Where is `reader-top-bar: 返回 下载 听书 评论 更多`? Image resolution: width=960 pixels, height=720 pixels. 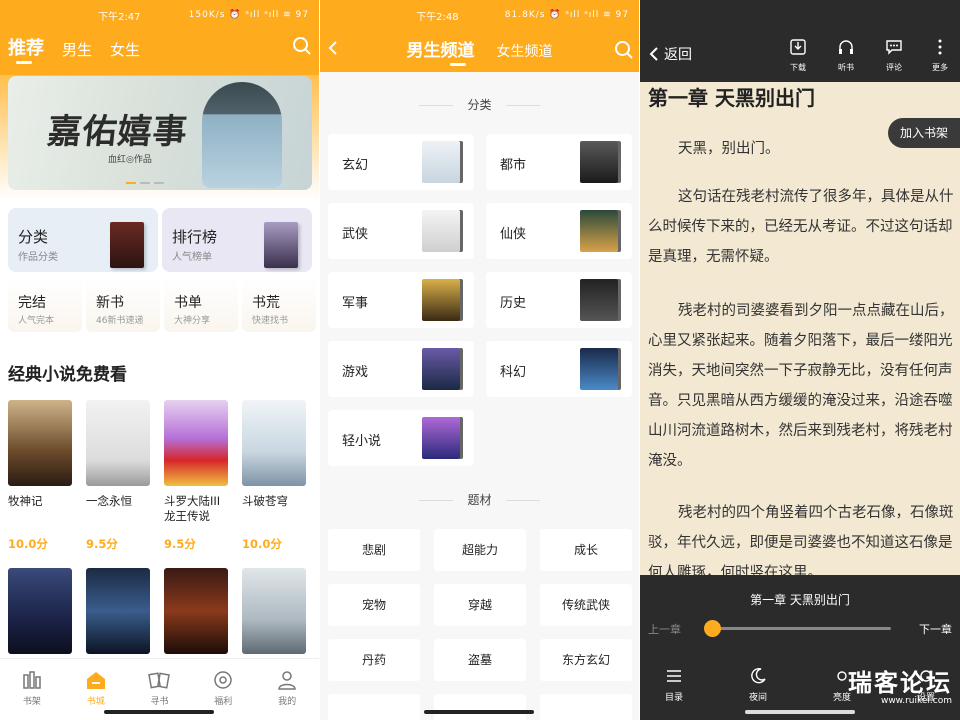 reader-top-bar: 返回 下载 听书 评论 更多 is located at coordinates (800, 41).